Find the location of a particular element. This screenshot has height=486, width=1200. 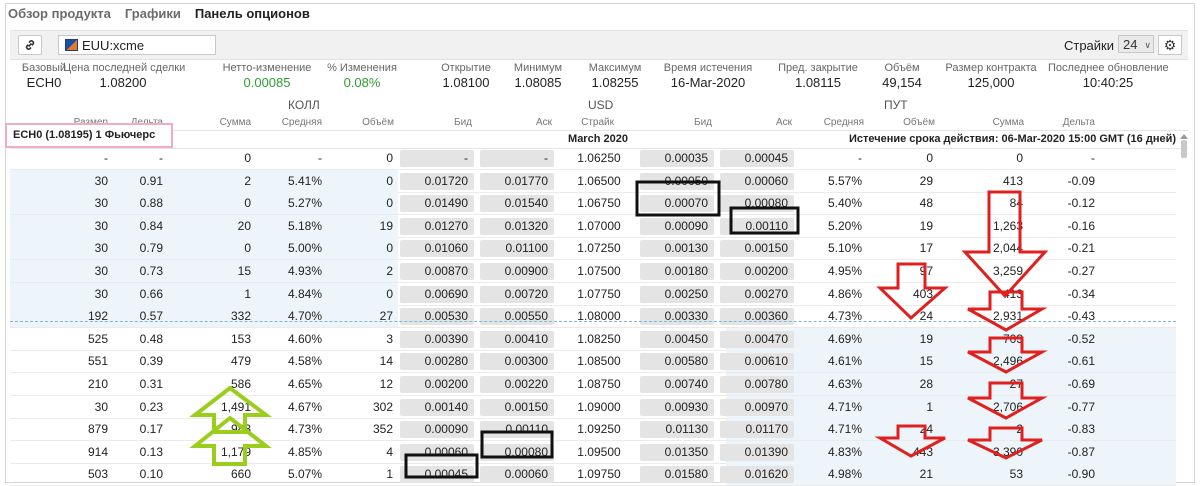

cell-put-ask: 0.01170 is located at coordinates (757, 430).